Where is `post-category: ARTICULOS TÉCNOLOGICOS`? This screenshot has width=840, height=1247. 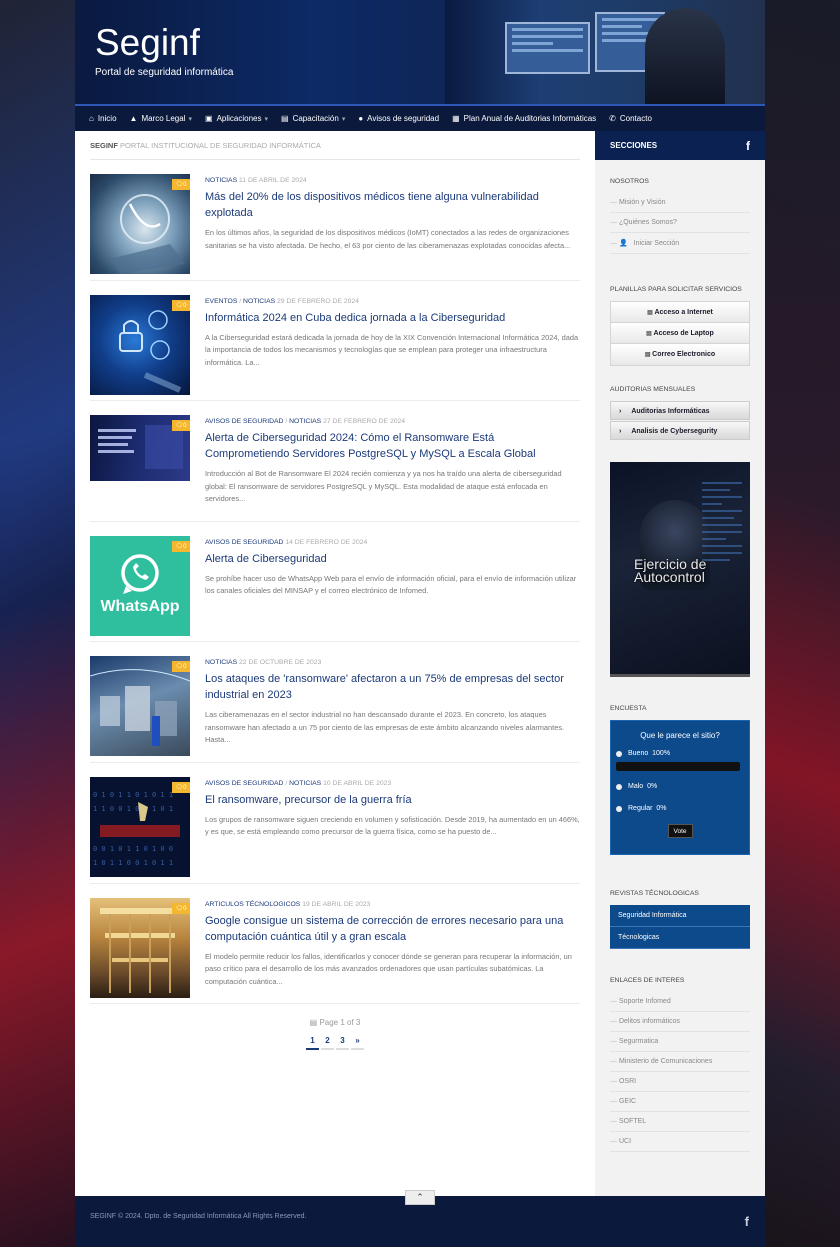 post-category: ARTICULOS TÉCNOLOGICOS is located at coordinates (252, 904).